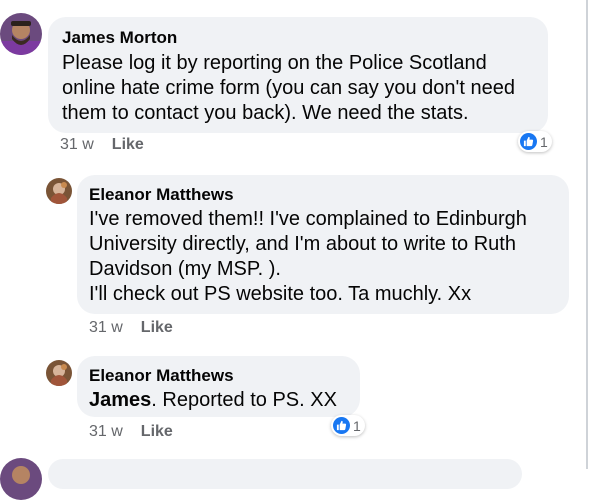 The height and width of the screenshot is (500, 600). What do you see at coordinates (120, 400) in the screenshot?
I see `mention-link: James` at bounding box center [120, 400].